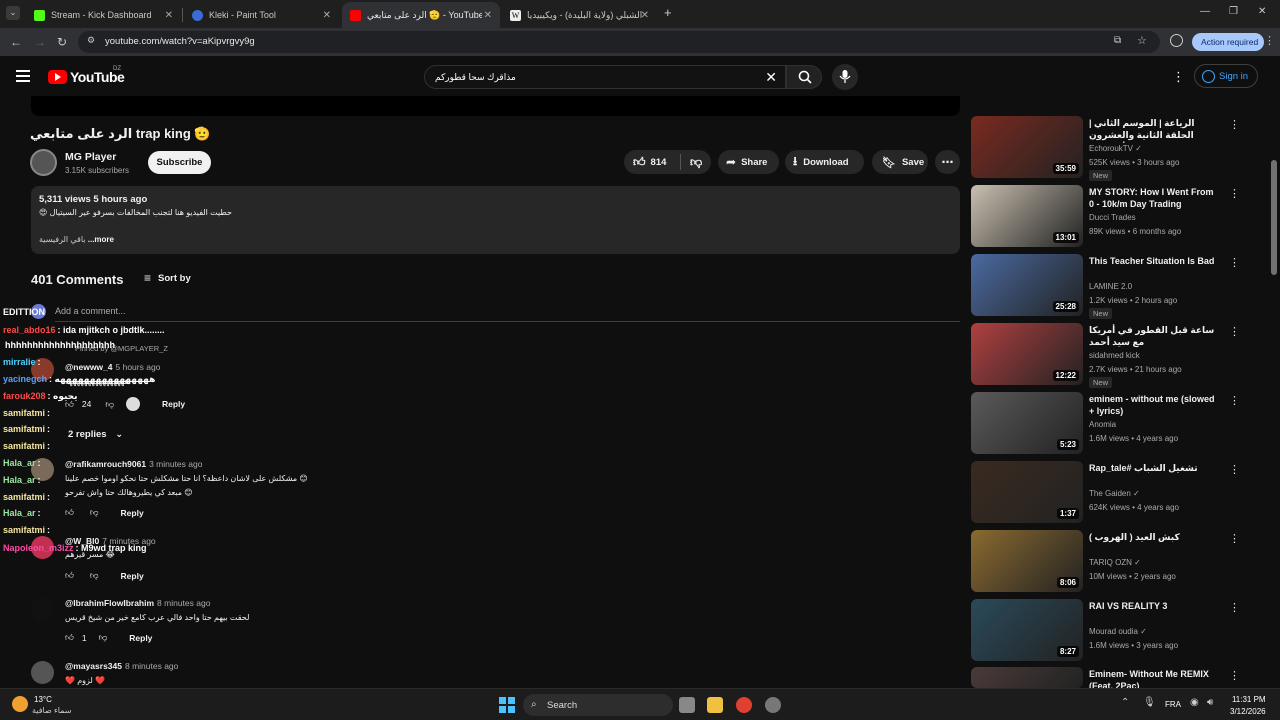 Image resolution: width=1280 pixels, height=720 pixels. What do you see at coordinates (43, 162) in the screenshot?
I see `channel-avatar` at bounding box center [43, 162].